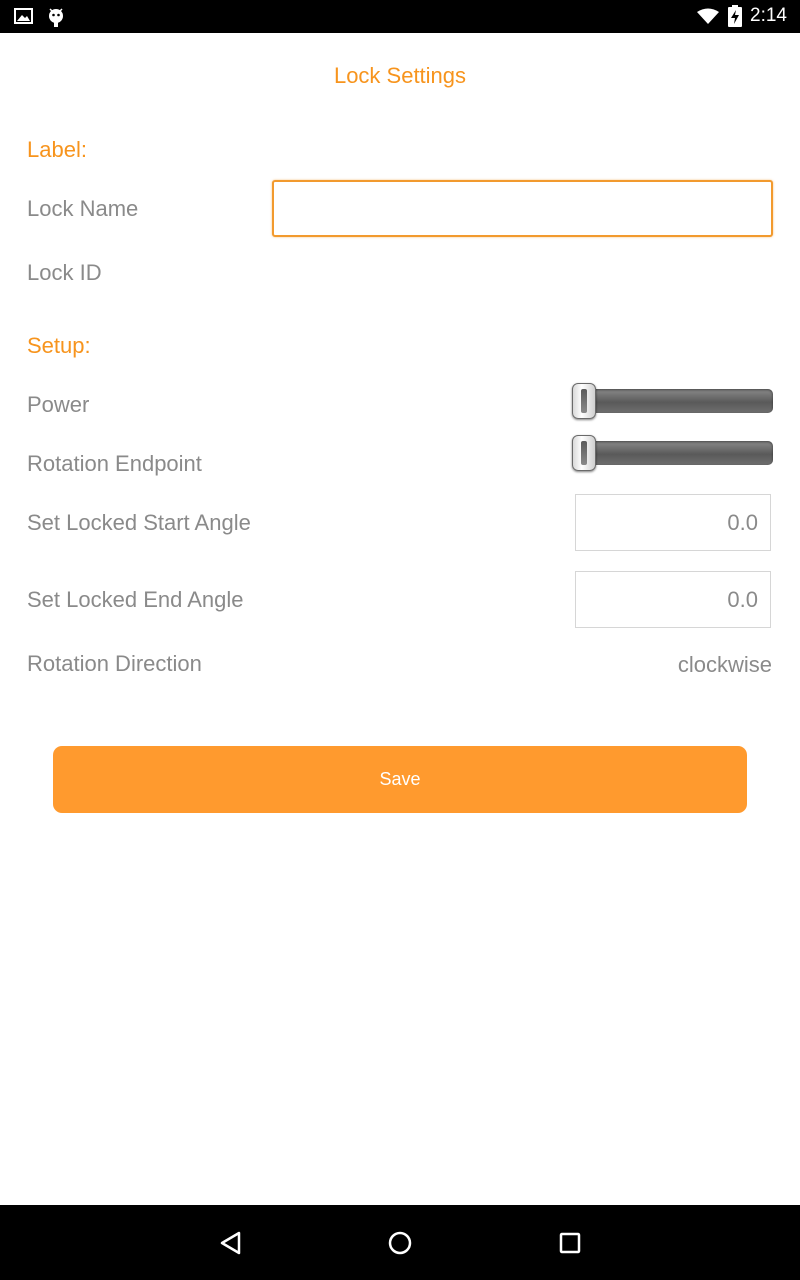 Image resolution: width=800 pixels, height=1280 pixels. What do you see at coordinates (768, 15) in the screenshot?
I see `status-time: 2:14` at bounding box center [768, 15].